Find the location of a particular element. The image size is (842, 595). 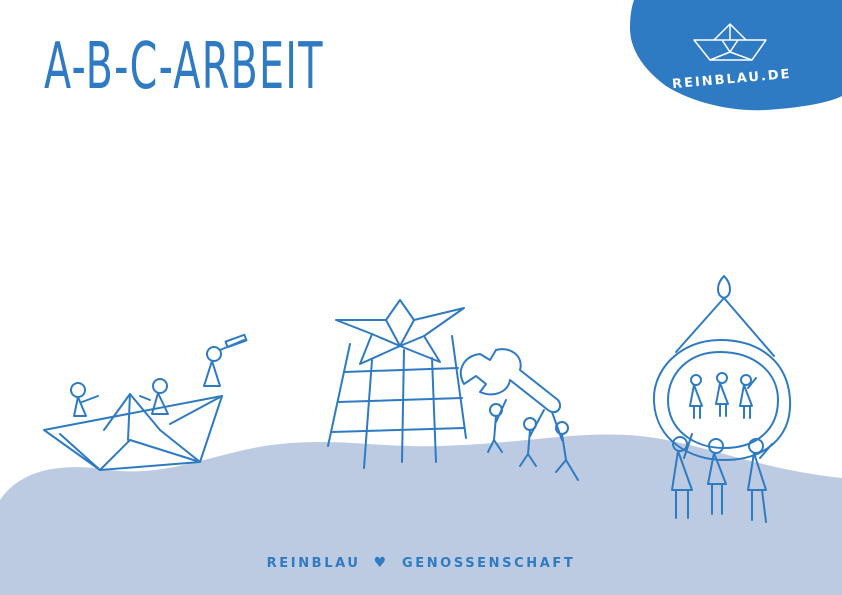

footer-brand: REINBLAU is located at coordinates (313, 563).